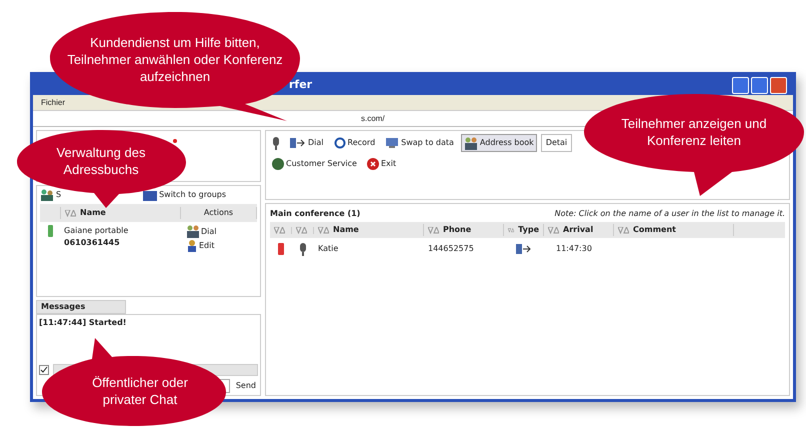 The height and width of the screenshot is (428, 806). Describe the element at coordinates (150, 195) in the screenshot. I see `folder-icon` at that location.